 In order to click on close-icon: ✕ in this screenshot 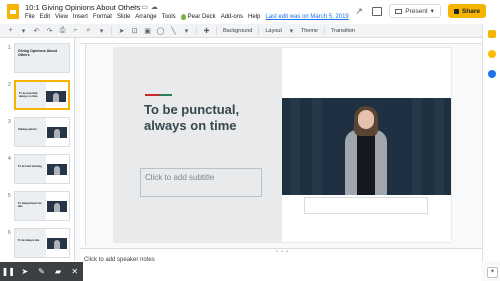, I will do `click(75, 271)`.